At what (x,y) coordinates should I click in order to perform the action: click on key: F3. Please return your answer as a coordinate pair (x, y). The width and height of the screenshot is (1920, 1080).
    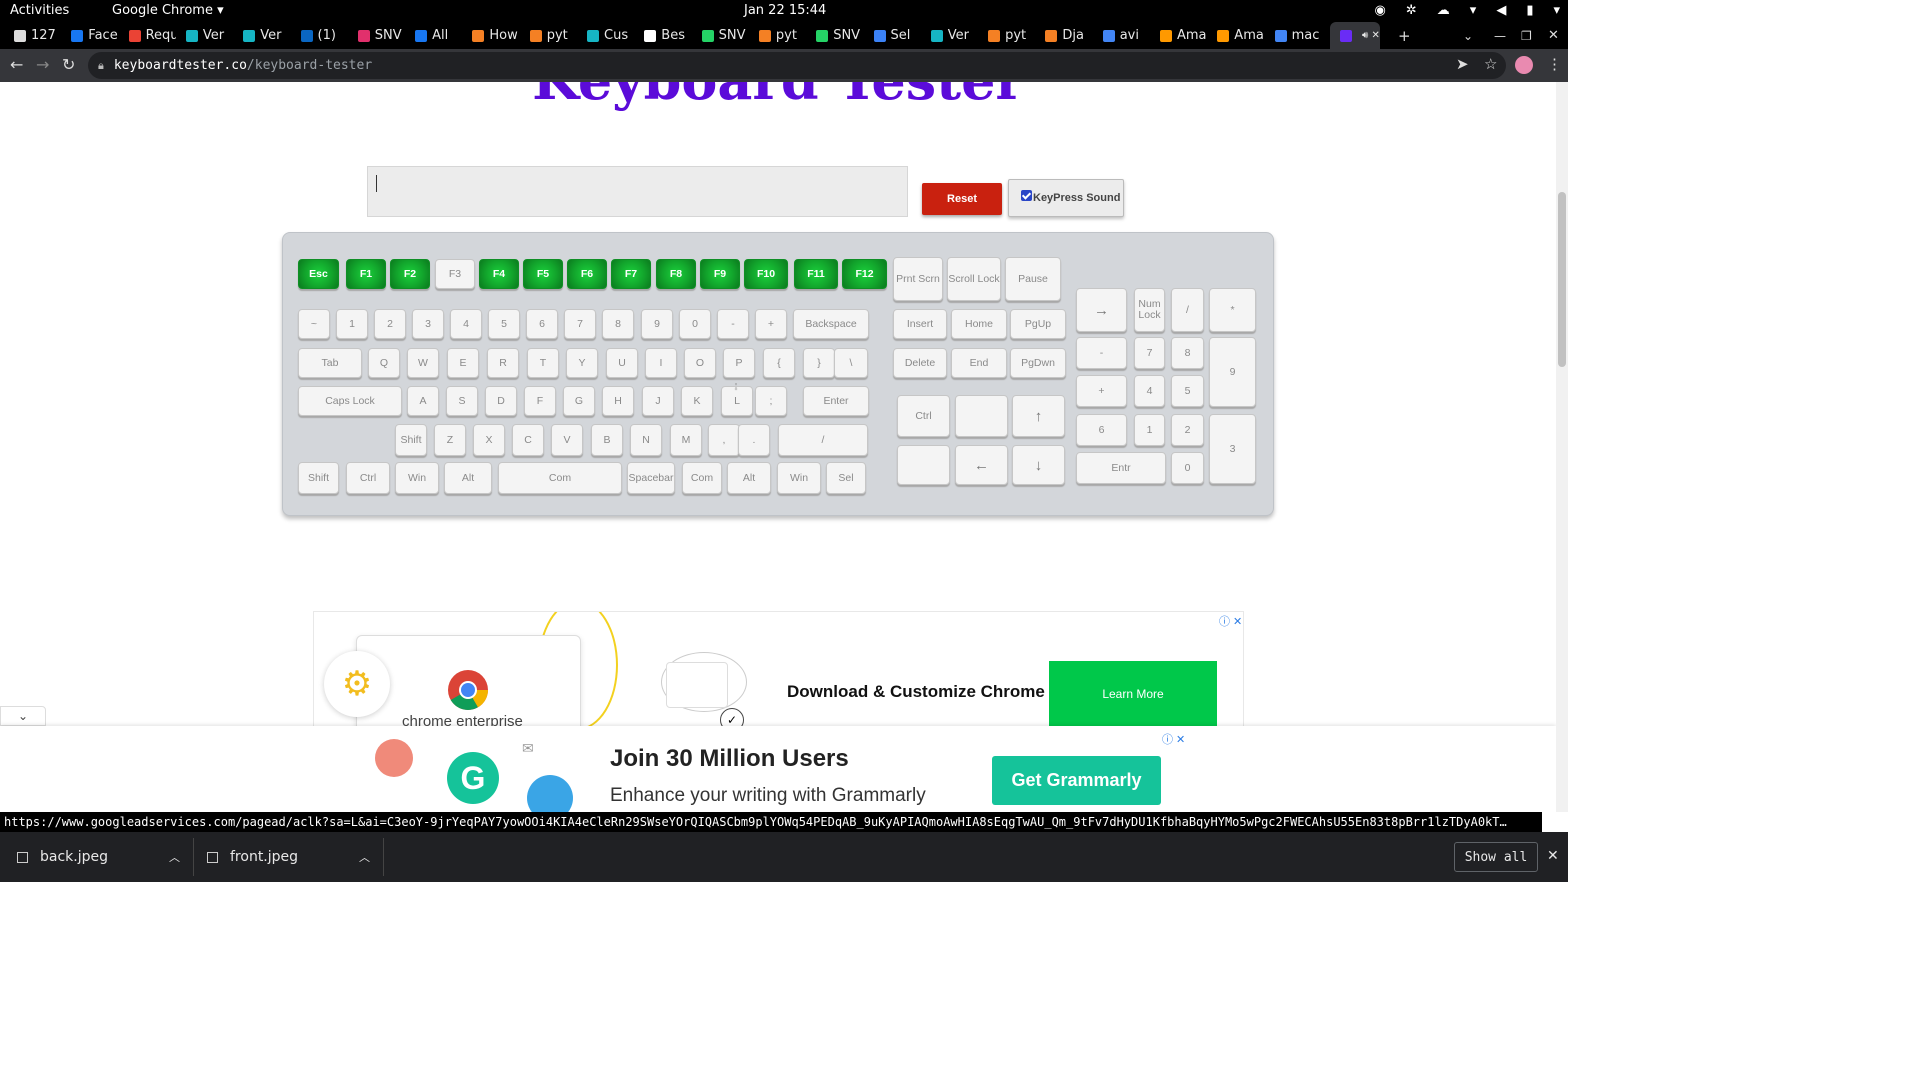
    Looking at the image, I should click on (455, 274).